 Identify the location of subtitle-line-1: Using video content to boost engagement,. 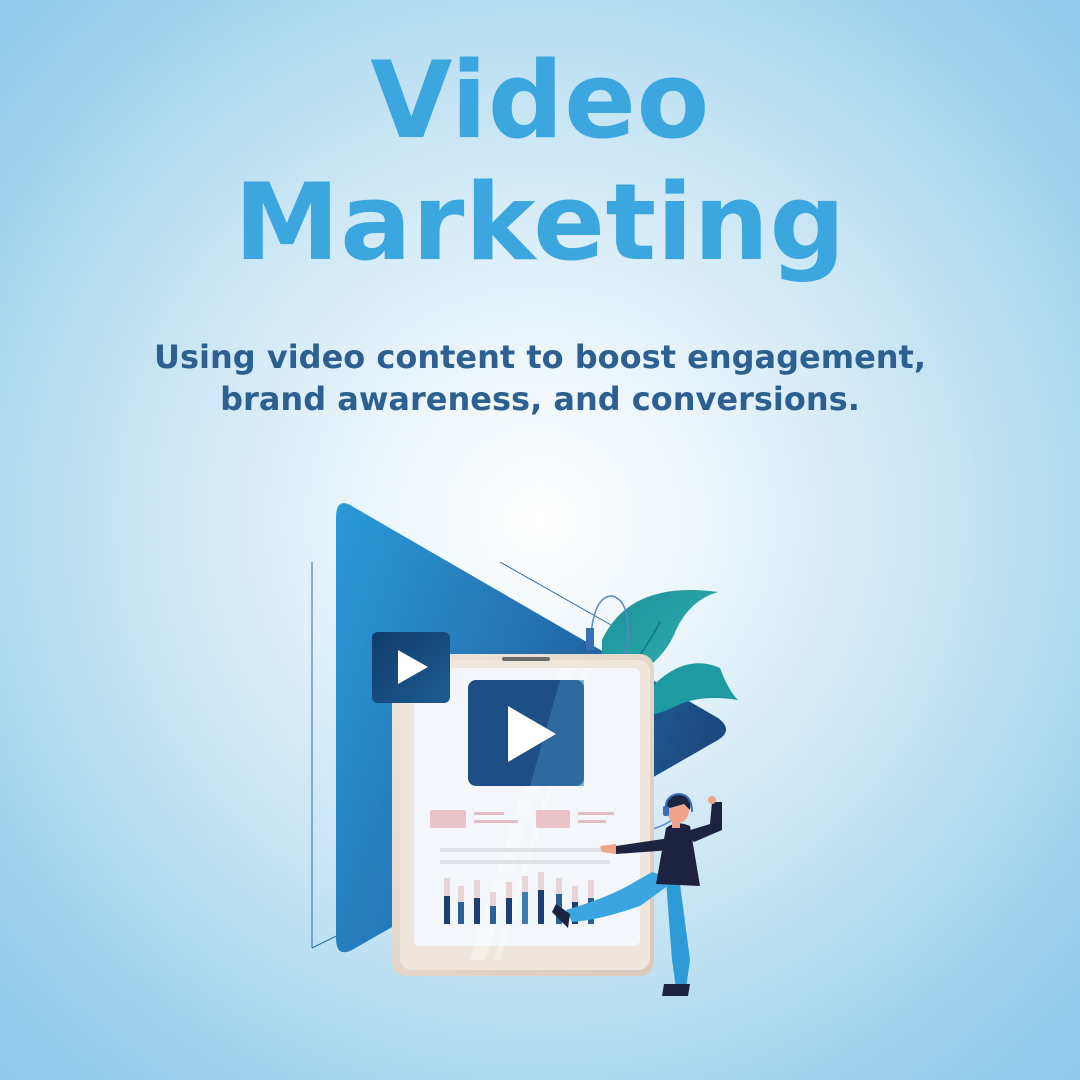
(540, 357).